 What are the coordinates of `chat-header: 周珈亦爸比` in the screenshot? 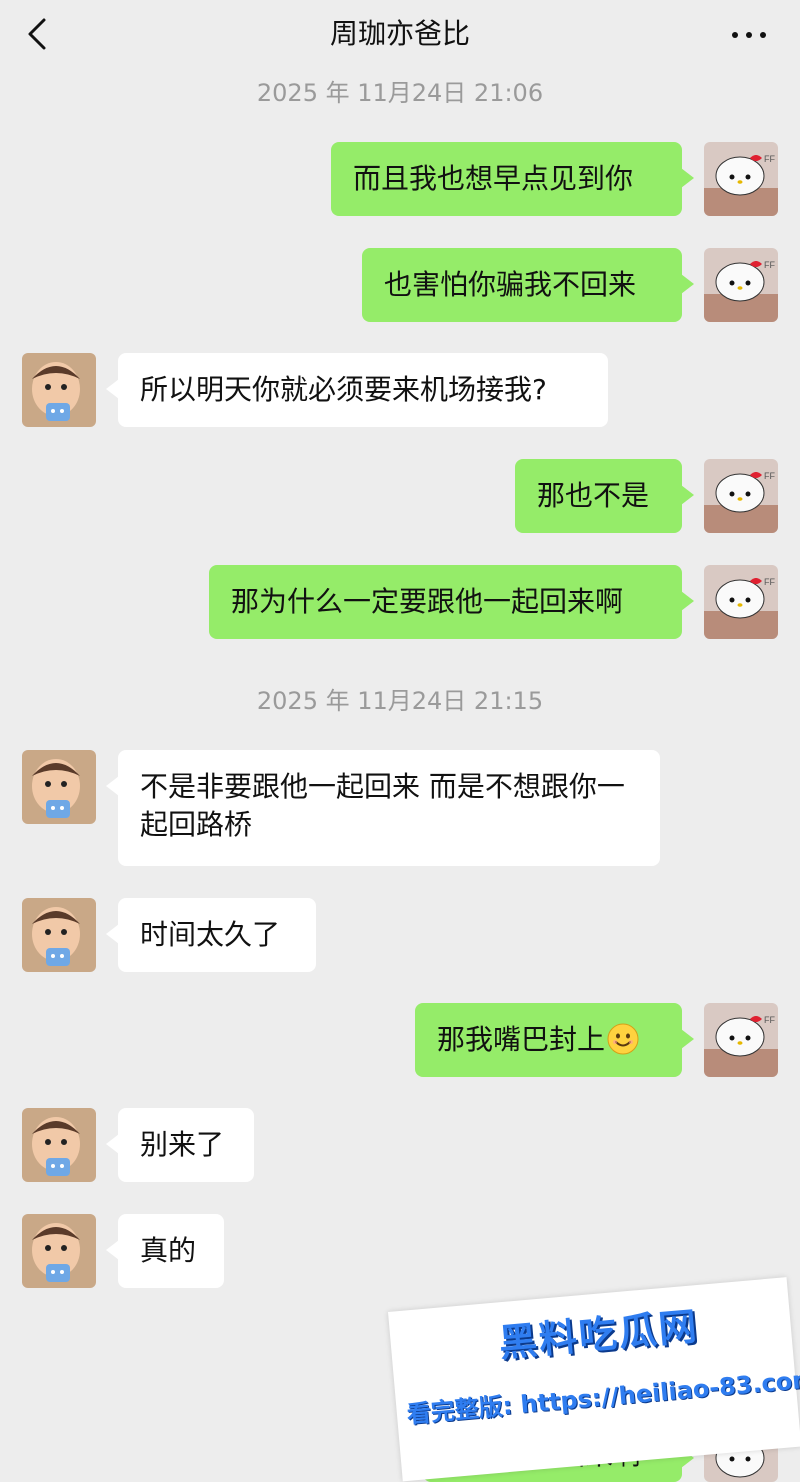 It's located at (400, 36).